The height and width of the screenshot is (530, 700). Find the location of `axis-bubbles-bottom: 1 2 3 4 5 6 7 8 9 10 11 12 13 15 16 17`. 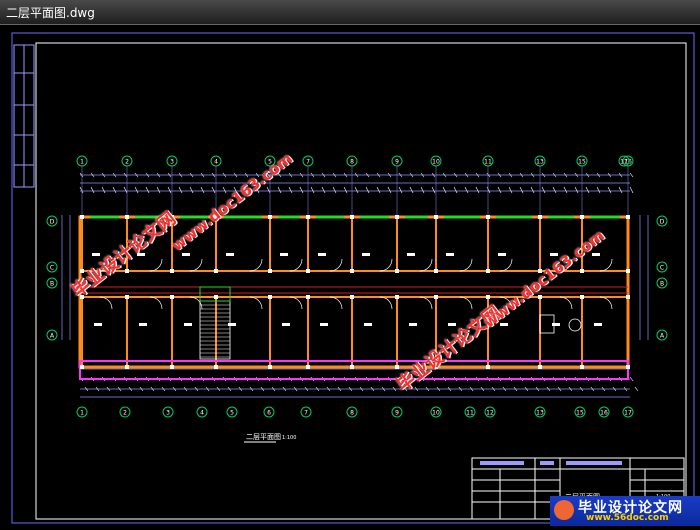

axis-bubbles-bottom: 1 2 3 4 5 6 7 8 9 10 11 12 13 15 16 17 is located at coordinates (355, 412).